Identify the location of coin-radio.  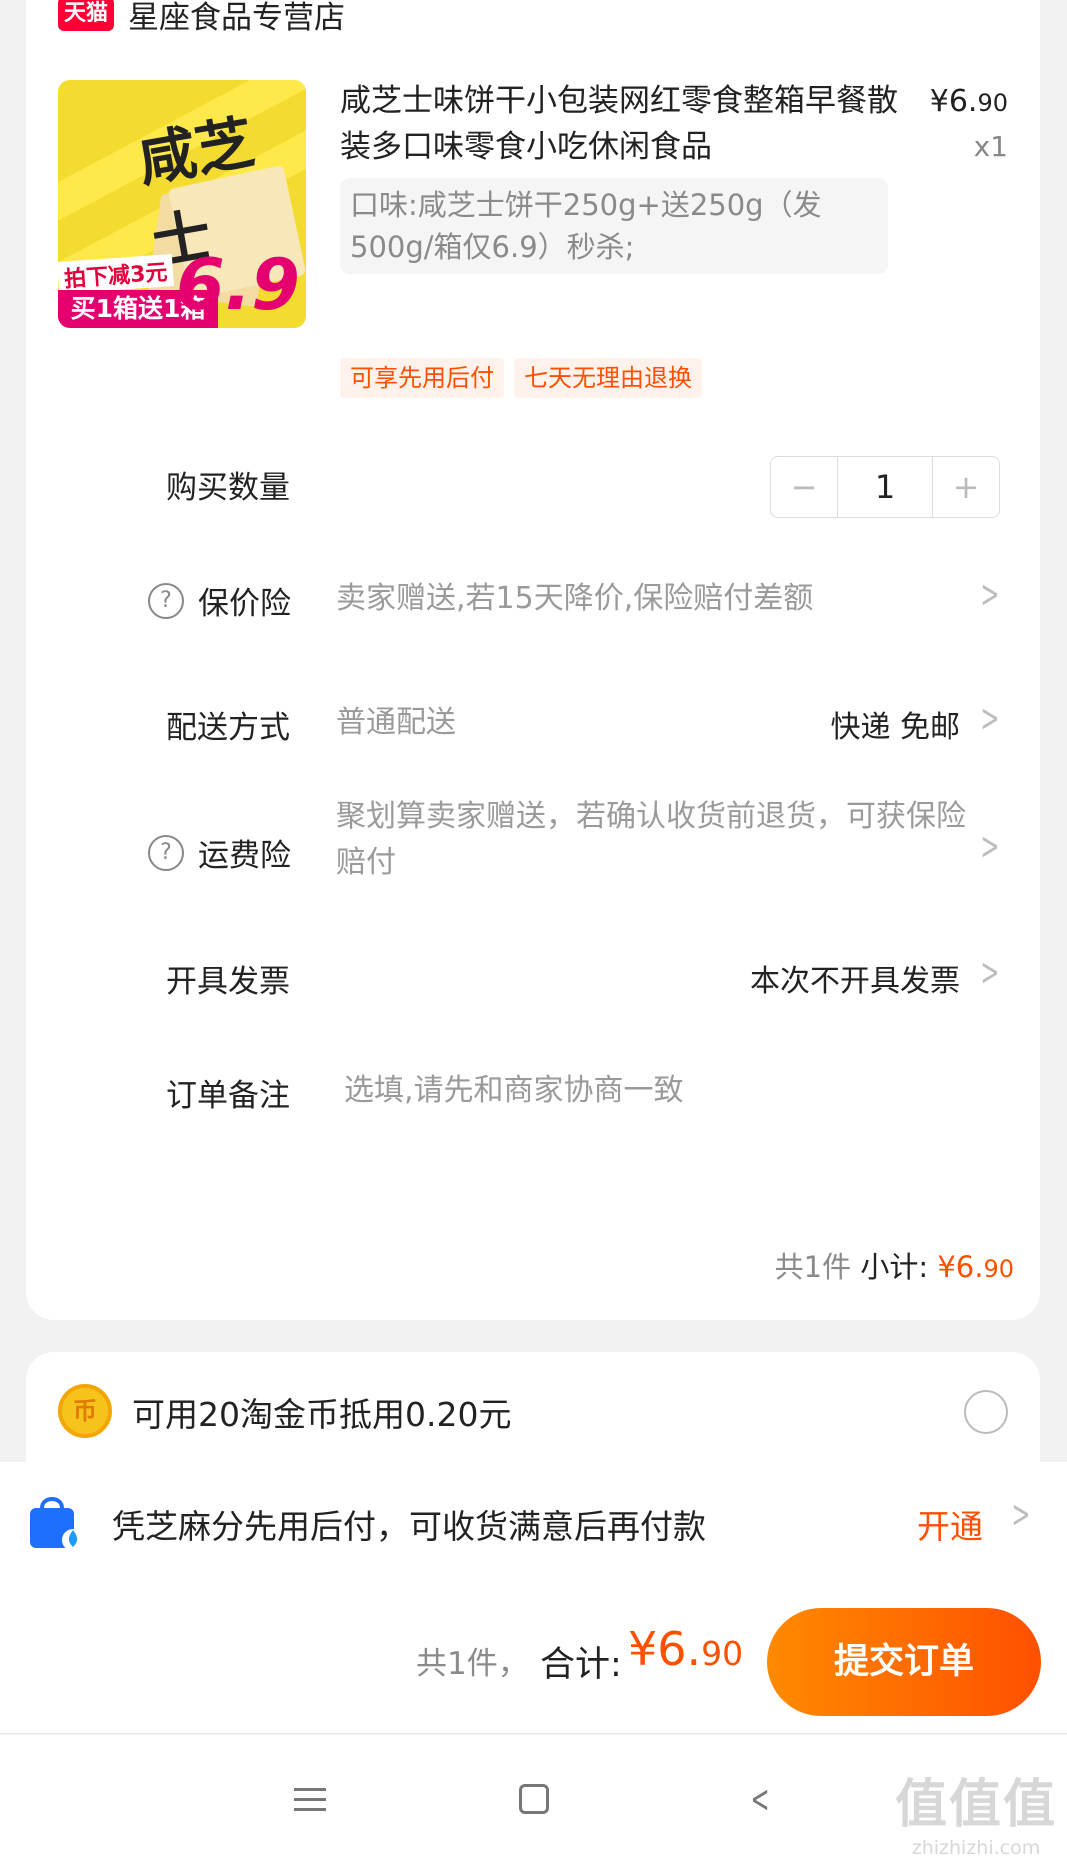
(986, 1412).